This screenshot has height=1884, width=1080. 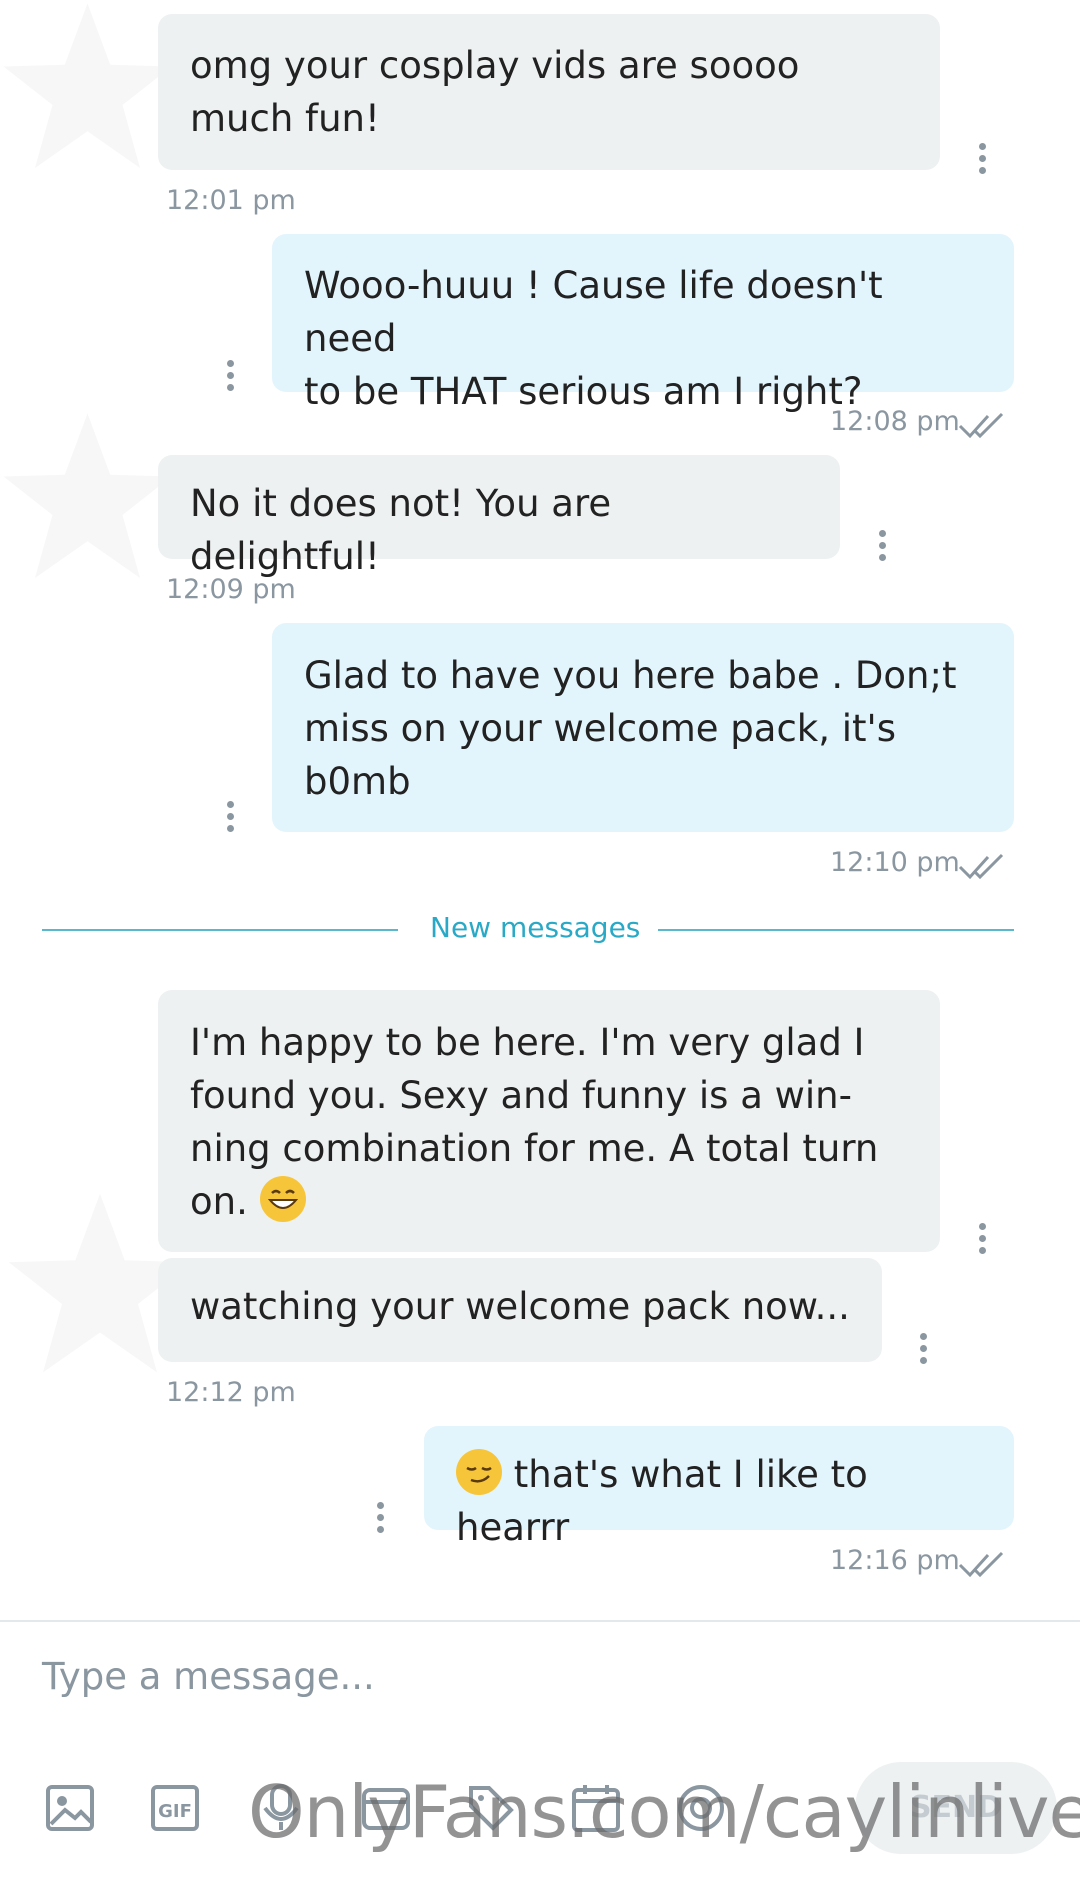 I want to click on message-timestamp: 12:08 pm, so click(x=895, y=421).